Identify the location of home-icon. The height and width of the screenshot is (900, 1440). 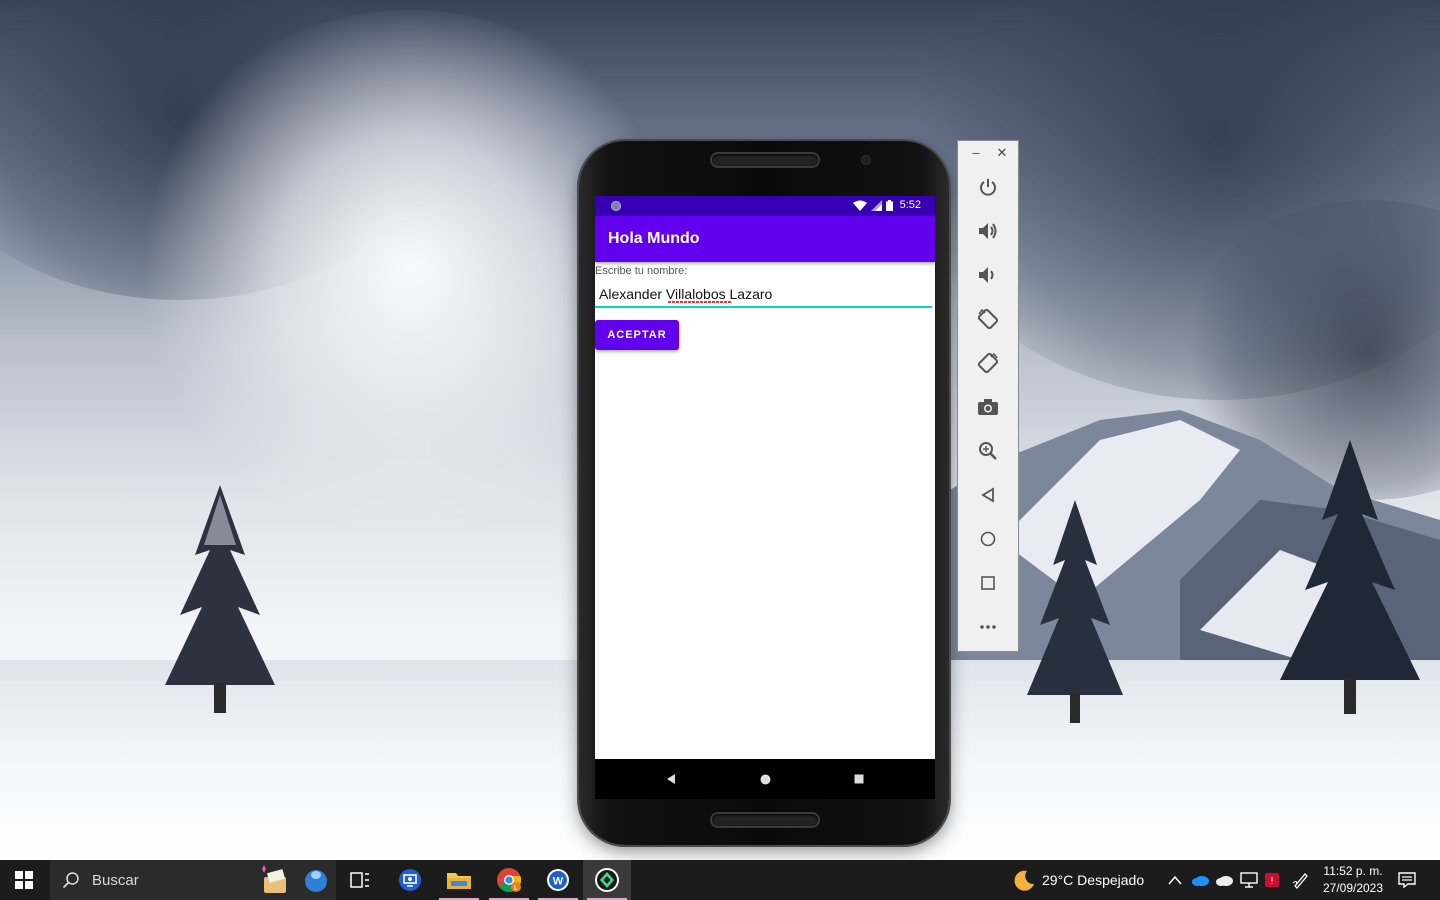
(988, 539).